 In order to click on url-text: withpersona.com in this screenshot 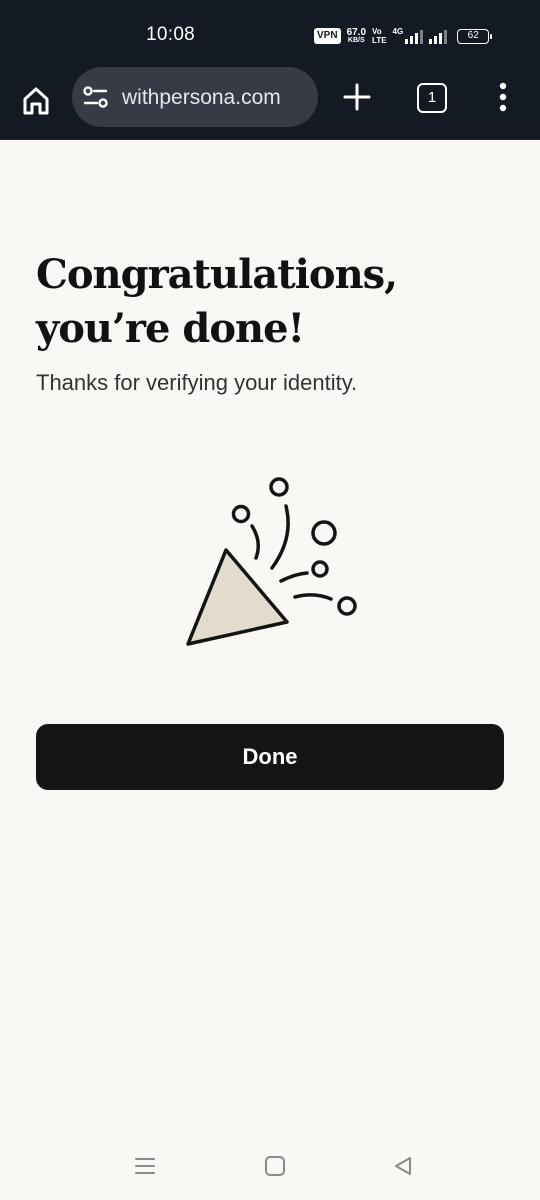, I will do `click(201, 98)`.